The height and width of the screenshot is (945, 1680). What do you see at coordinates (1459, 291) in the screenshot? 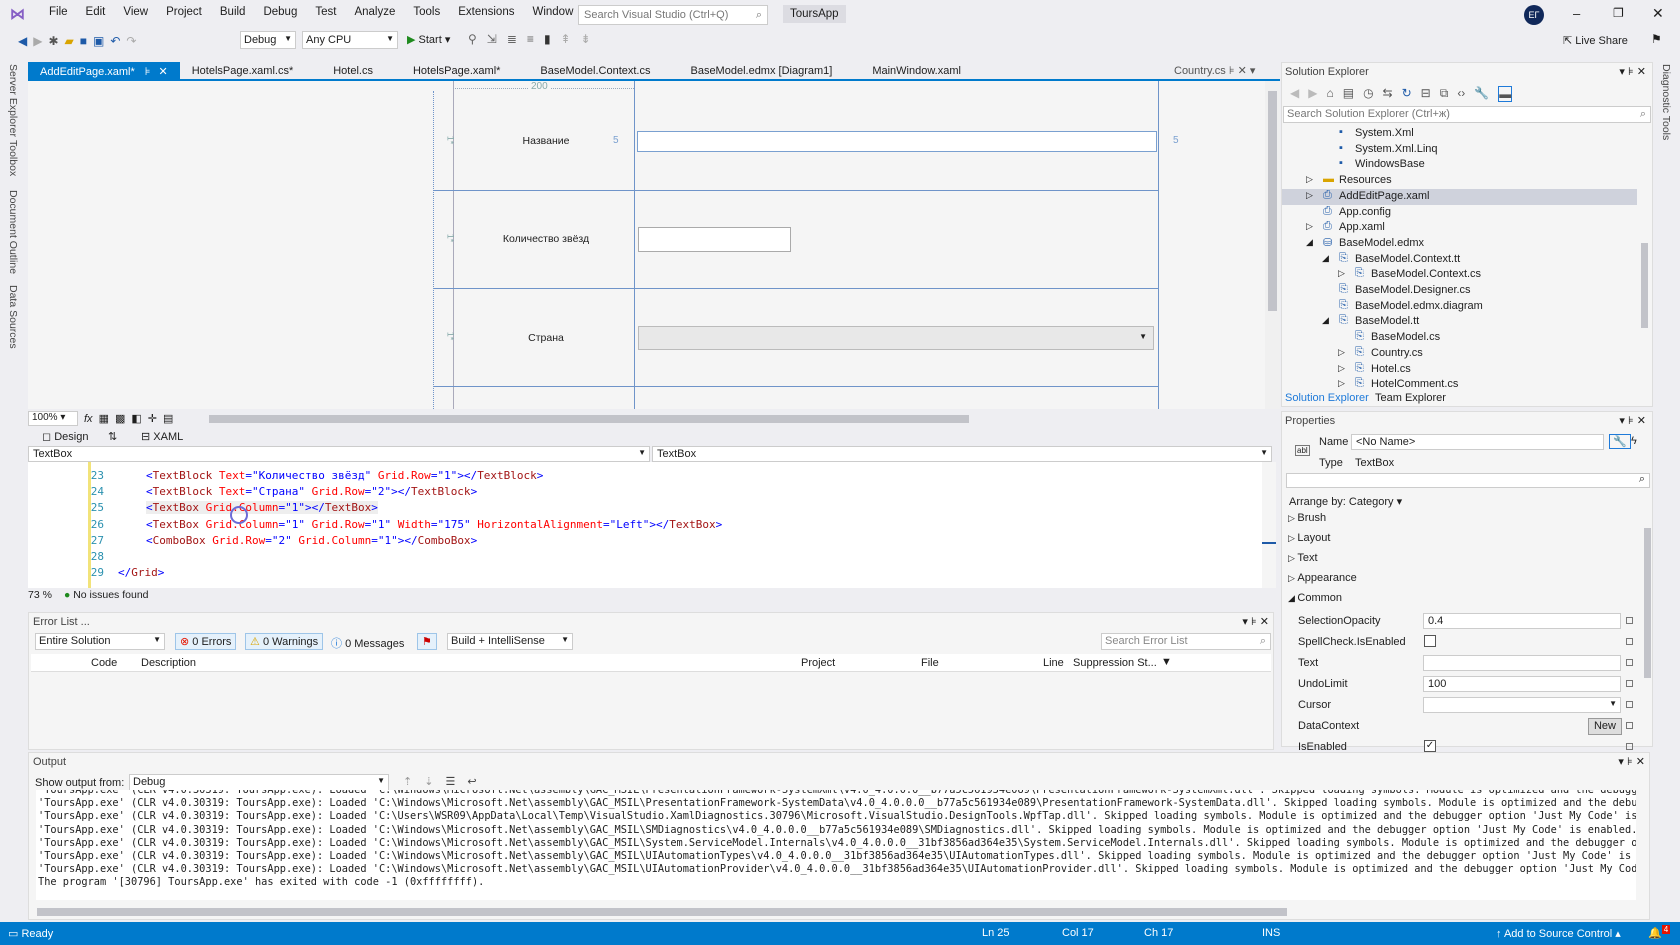
I see `tree-item: ⎘ BaseModel.Designer.cs` at bounding box center [1459, 291].